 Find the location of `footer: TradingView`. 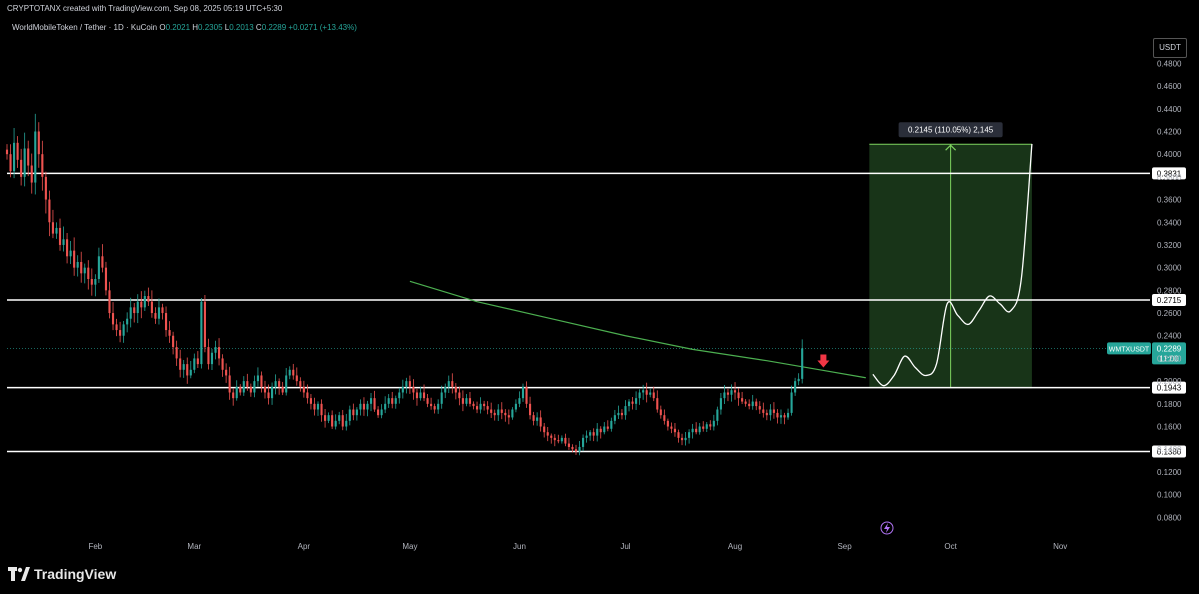

footer: TradingView is located at coordinates (599, 576).